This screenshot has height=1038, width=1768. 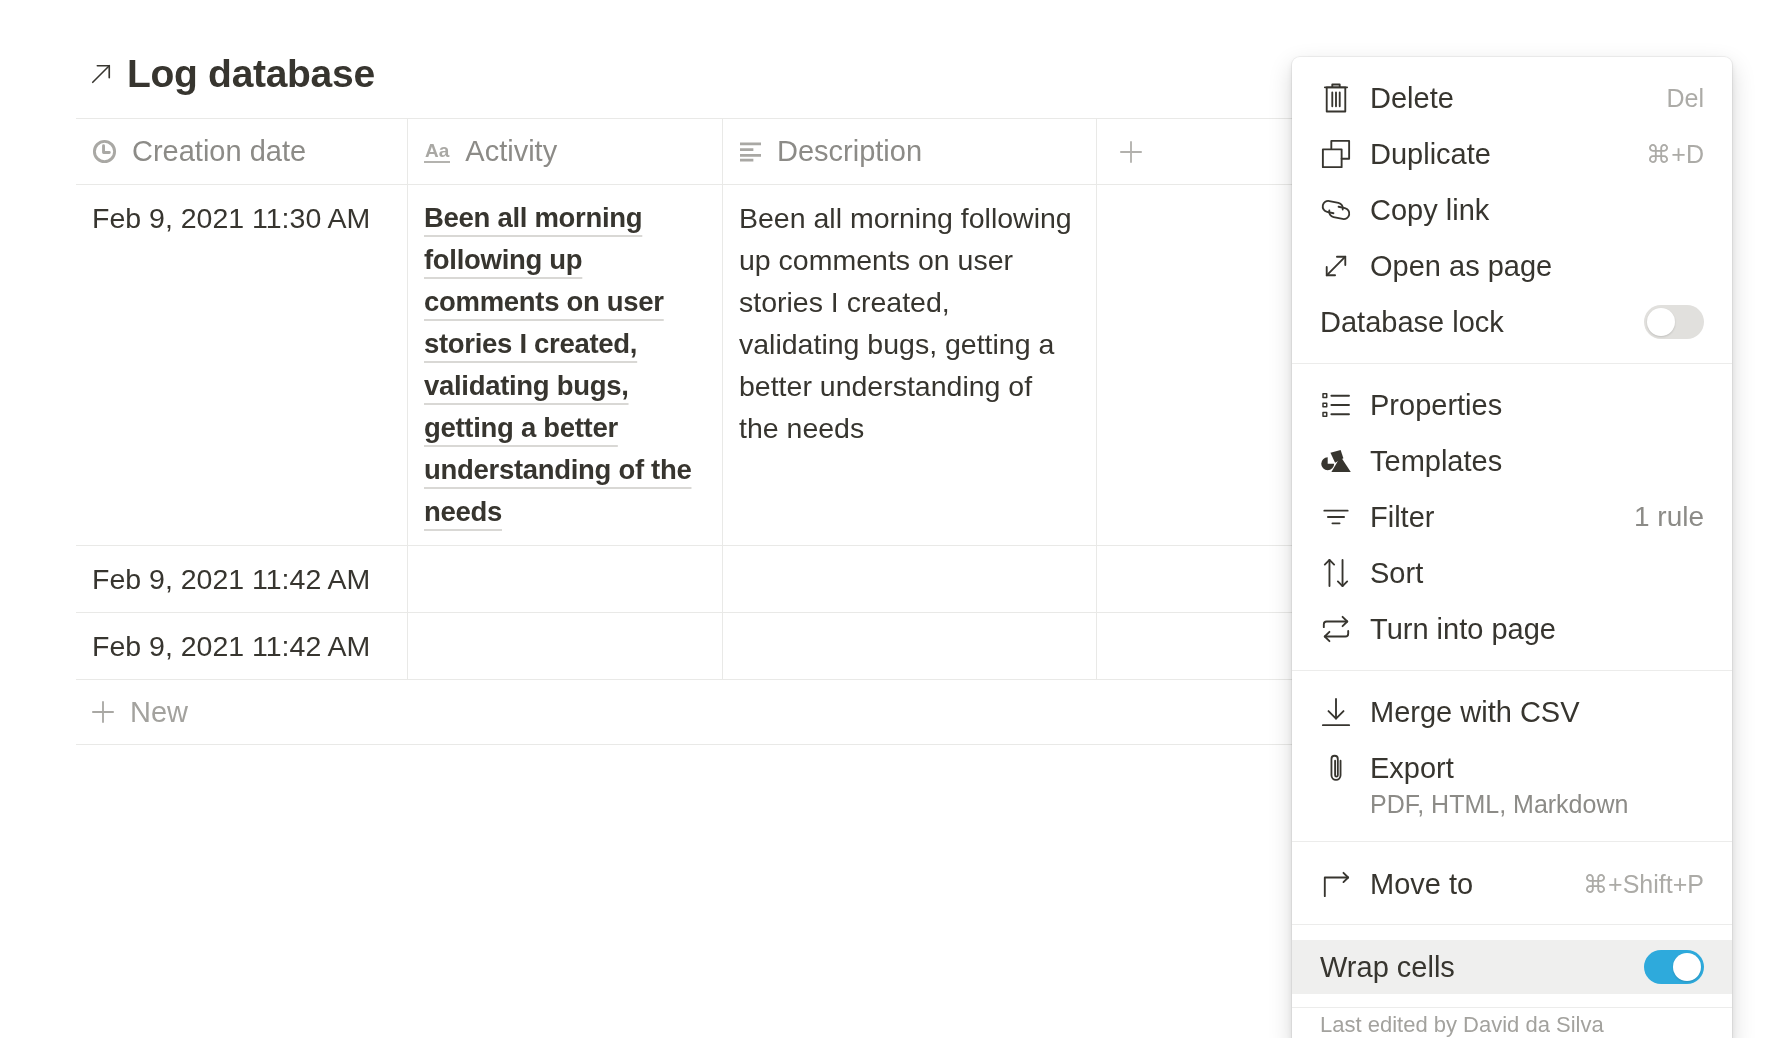 I want to click on sort-arrows-icon, so click(x=1336, y=573).